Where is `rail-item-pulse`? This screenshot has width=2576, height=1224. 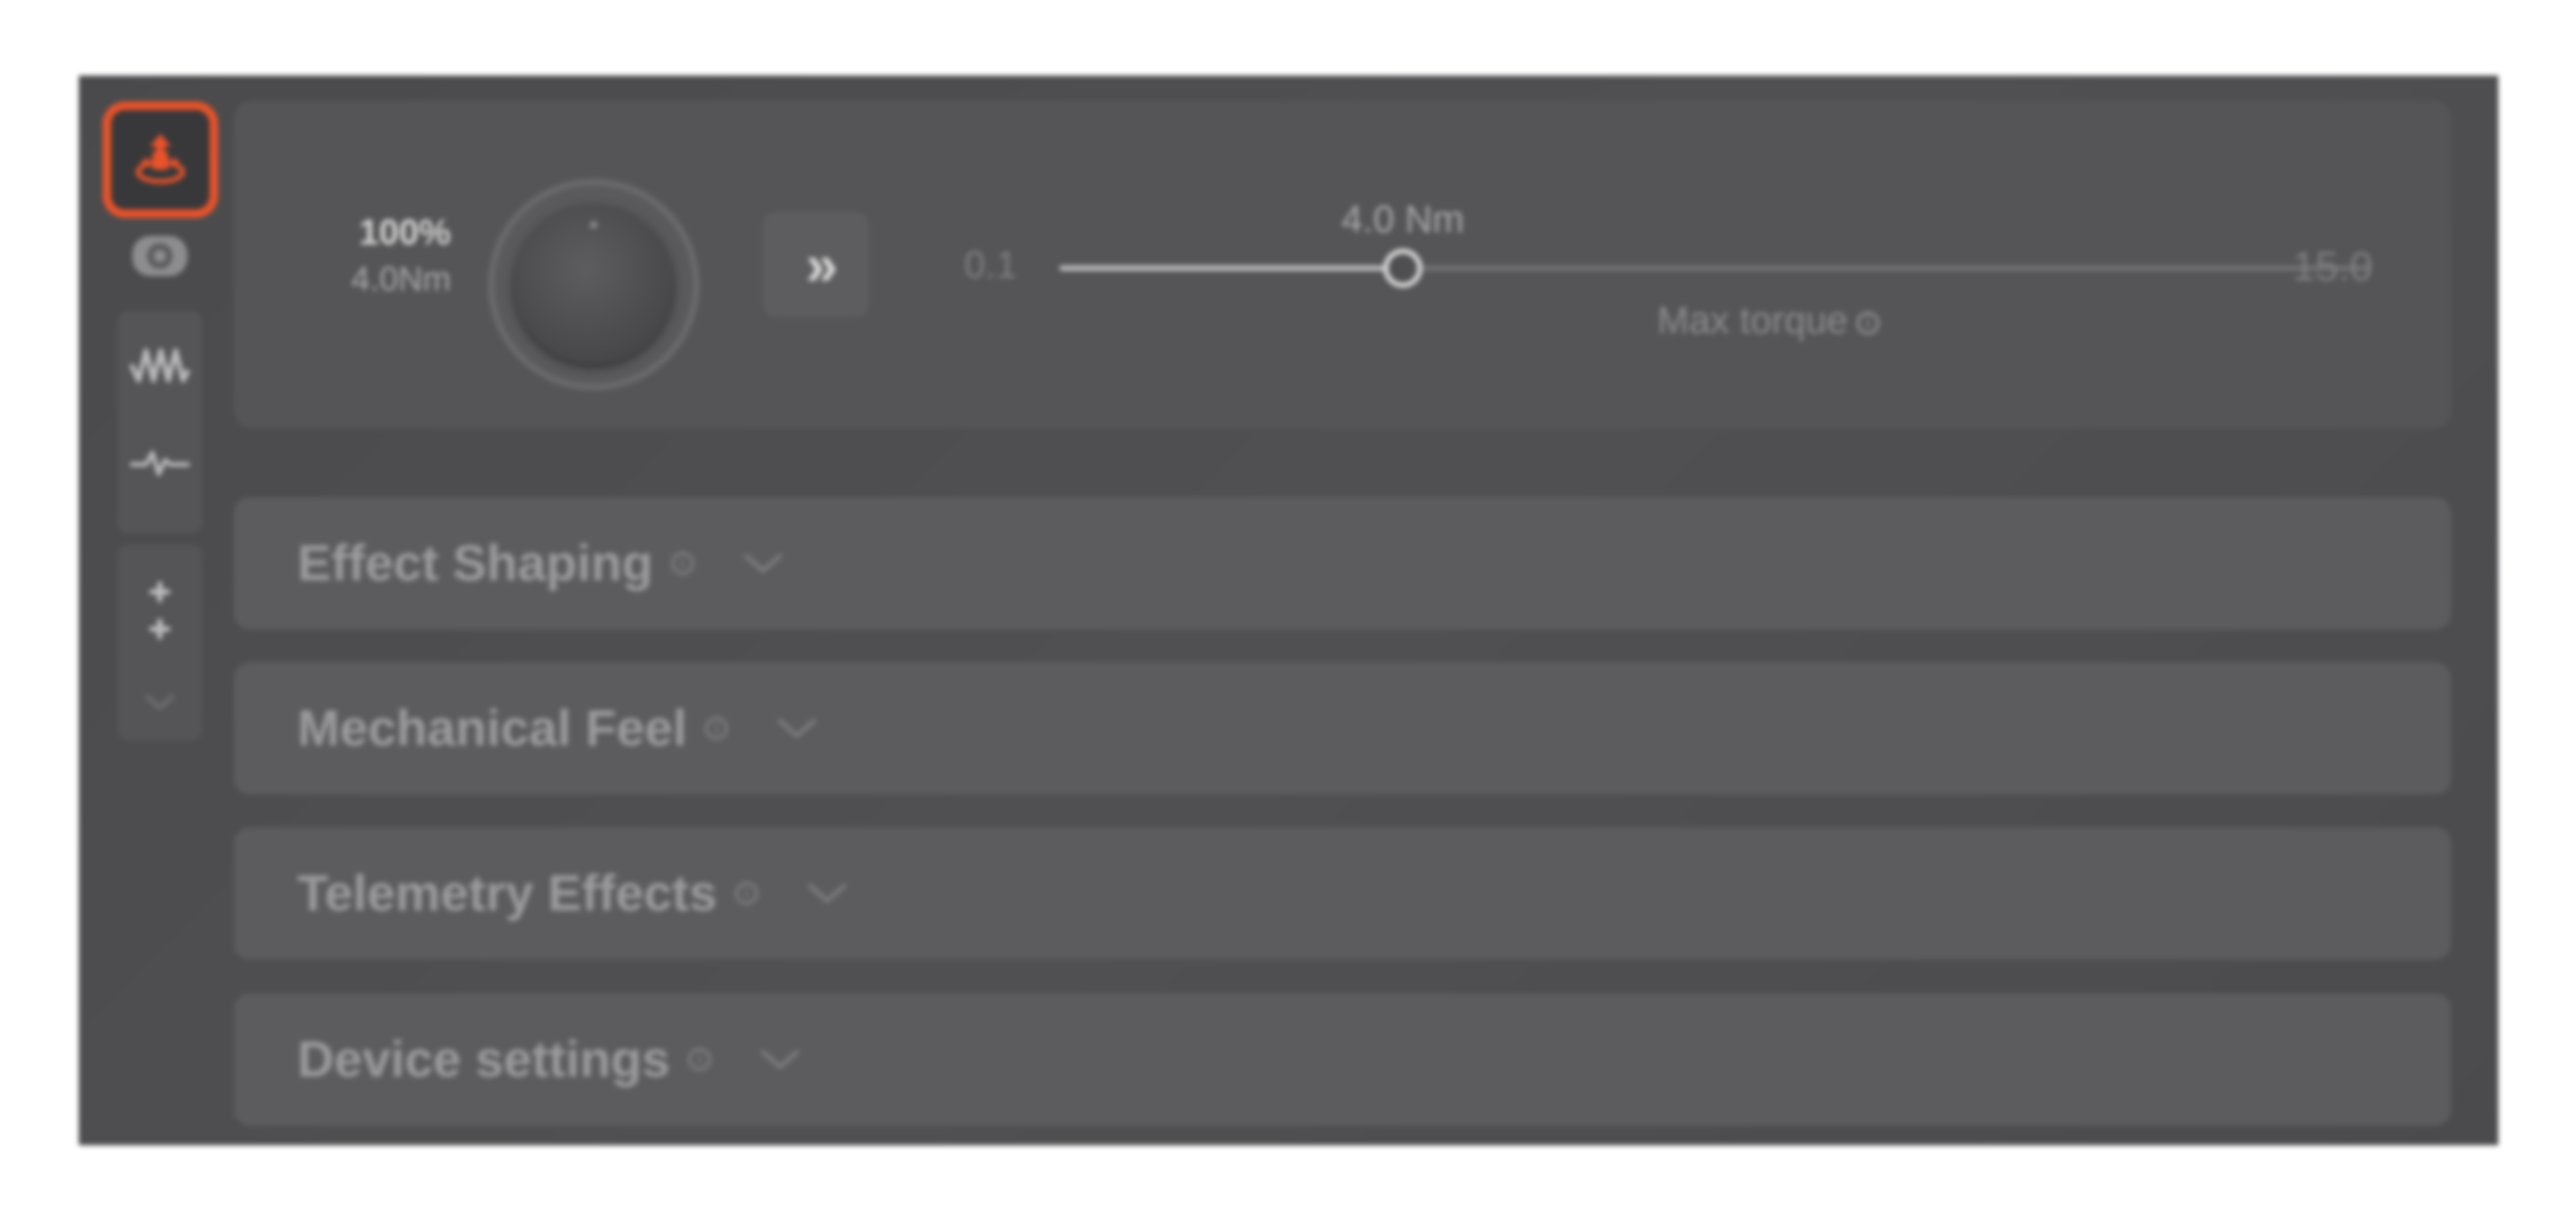
rail-item-pulse is located at coordinates (160, 462).